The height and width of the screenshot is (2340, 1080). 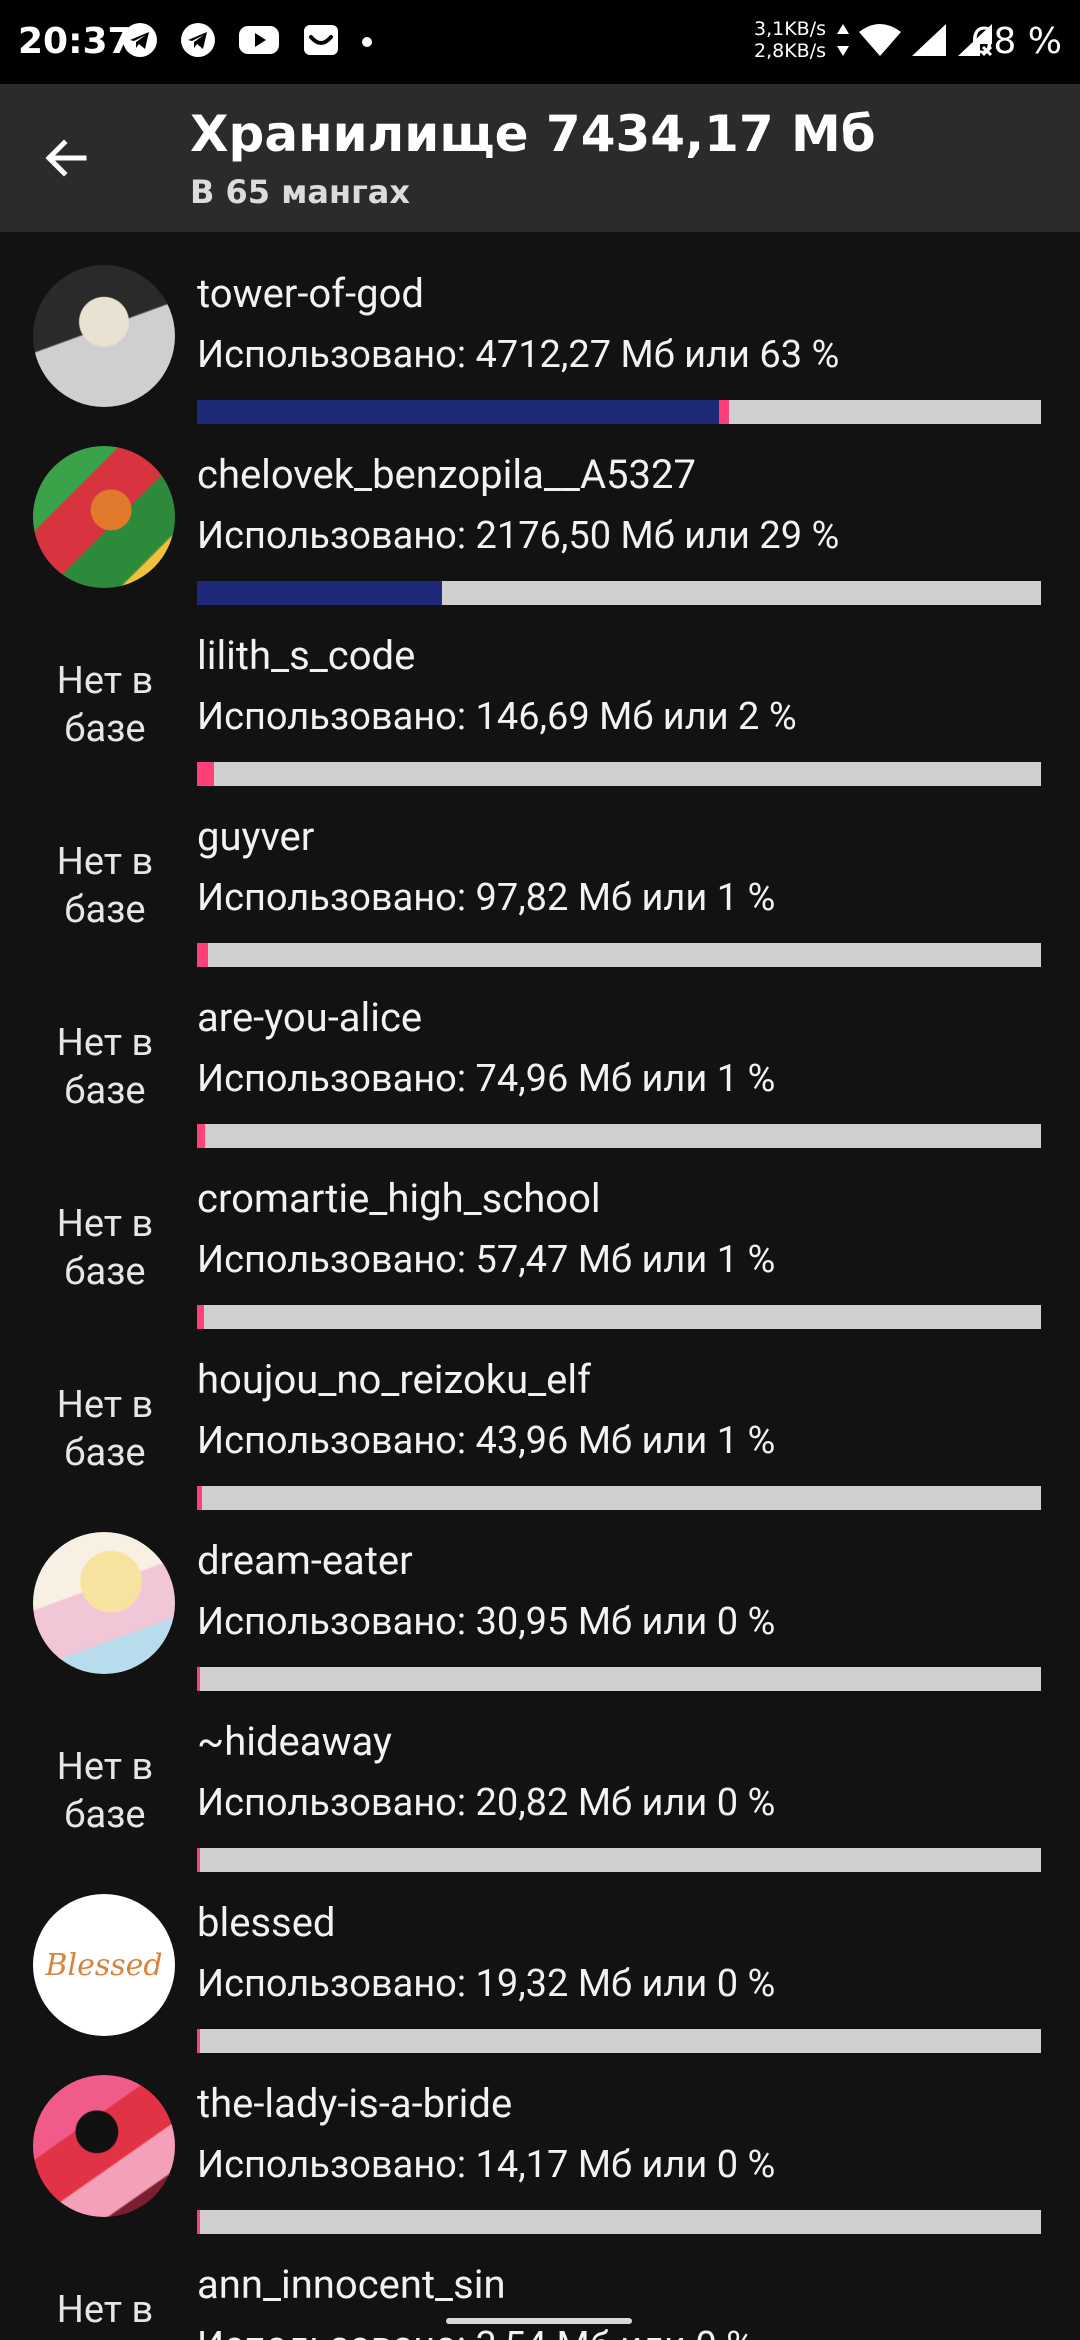 I want to click on manga-usage-text: Использовано: 146,69 Мб или 2 %, so click(x=497, y=717).